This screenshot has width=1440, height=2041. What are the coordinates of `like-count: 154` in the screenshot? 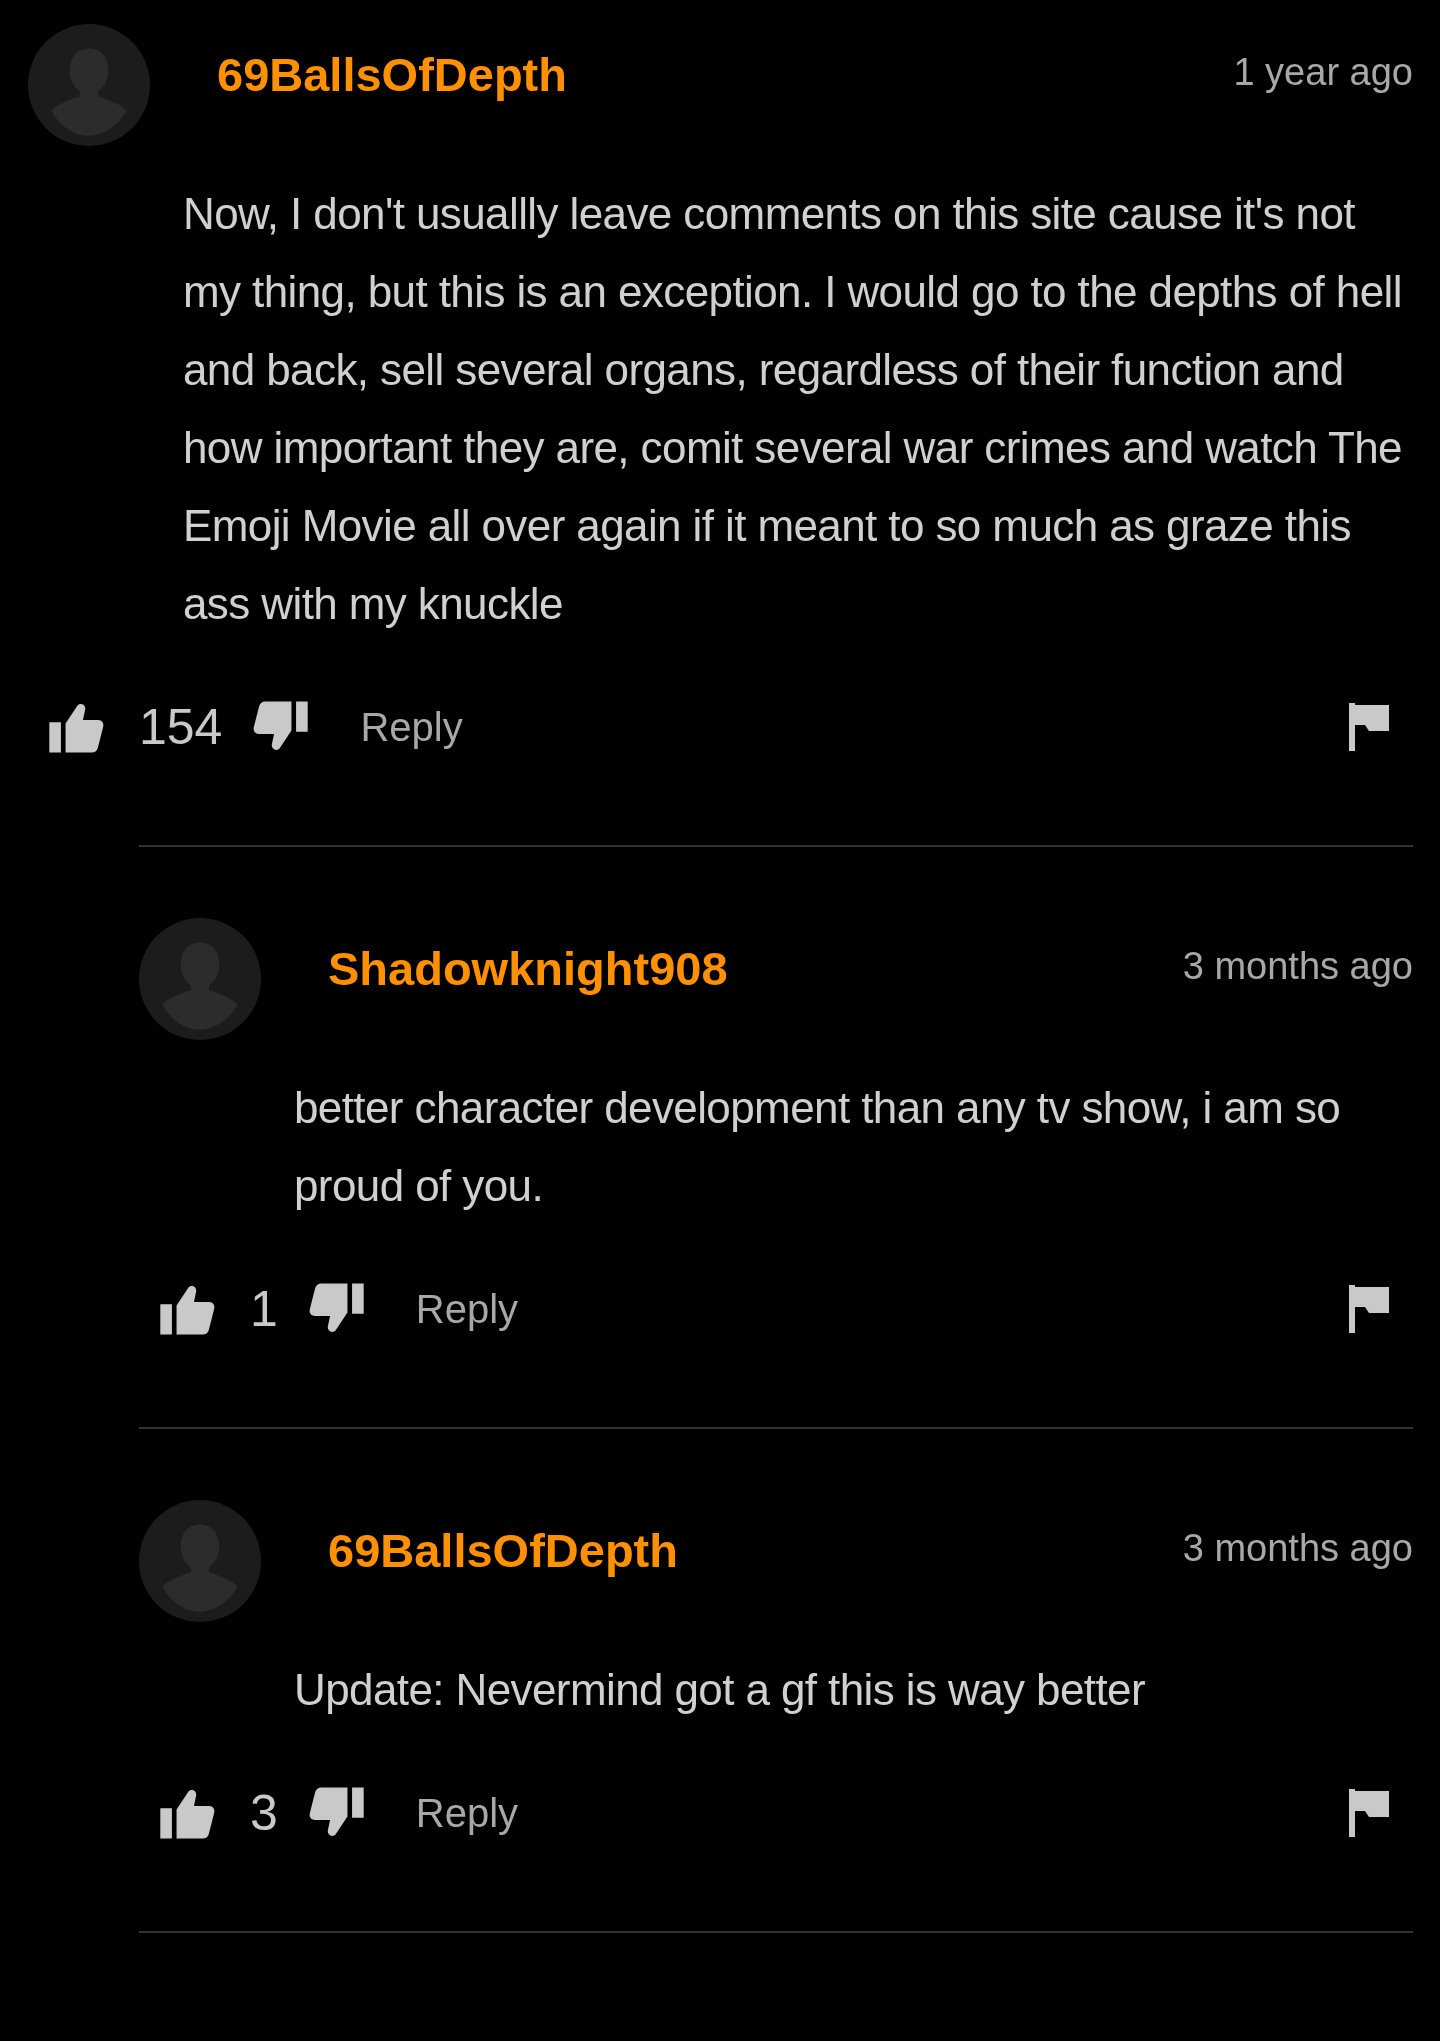 It's located at (181, 727).